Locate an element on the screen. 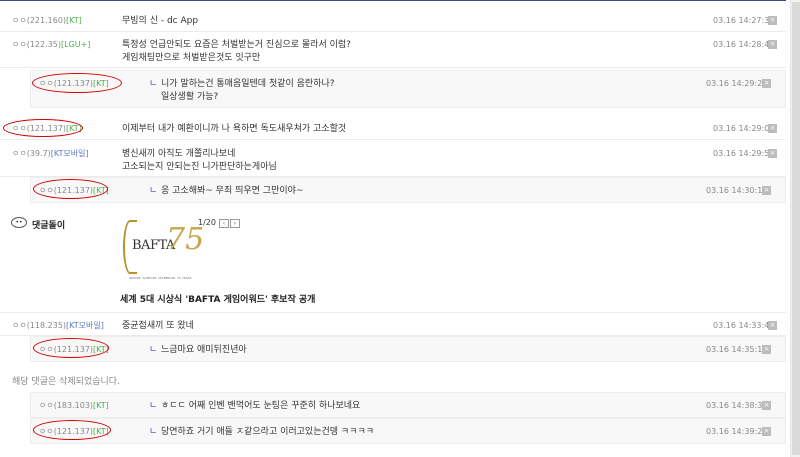 Image resolution: width=800 pixels, height=457 pixels. scrollbar is located at coordinates (795, 228).